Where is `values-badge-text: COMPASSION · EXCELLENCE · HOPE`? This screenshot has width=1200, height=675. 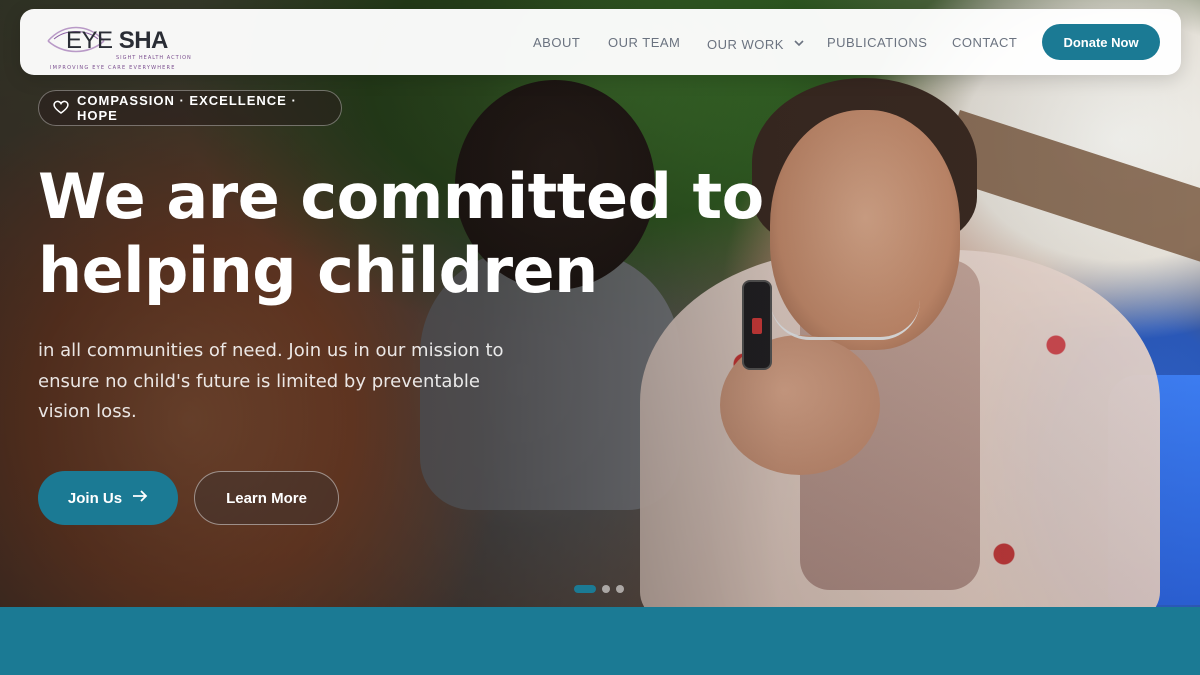 values-badge-text: COMPASSION · EXCELLENCE · HOPE is located at coordinates (187, 108).